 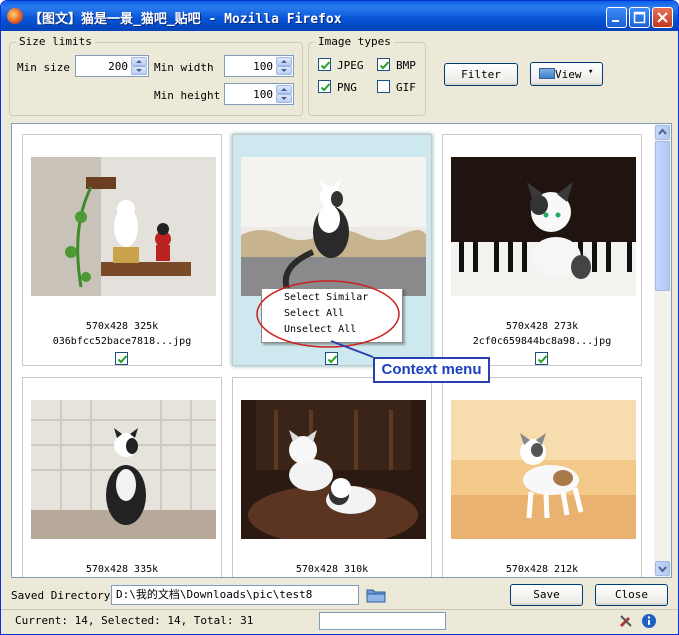 What do you see at coordinates (542, 569) in the screenshot?
I see `image-dimensions: 570x428 212k` at bounding box center [542, 569].